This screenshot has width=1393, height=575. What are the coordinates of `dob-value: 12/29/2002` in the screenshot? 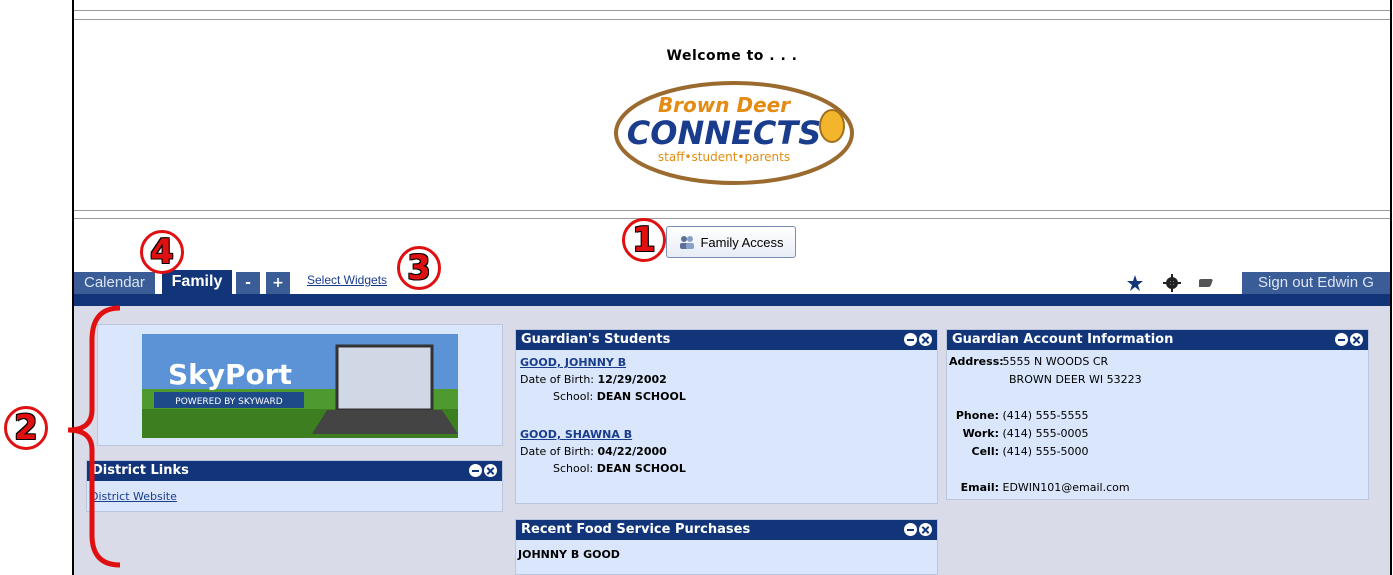 It's located at (632, 379).